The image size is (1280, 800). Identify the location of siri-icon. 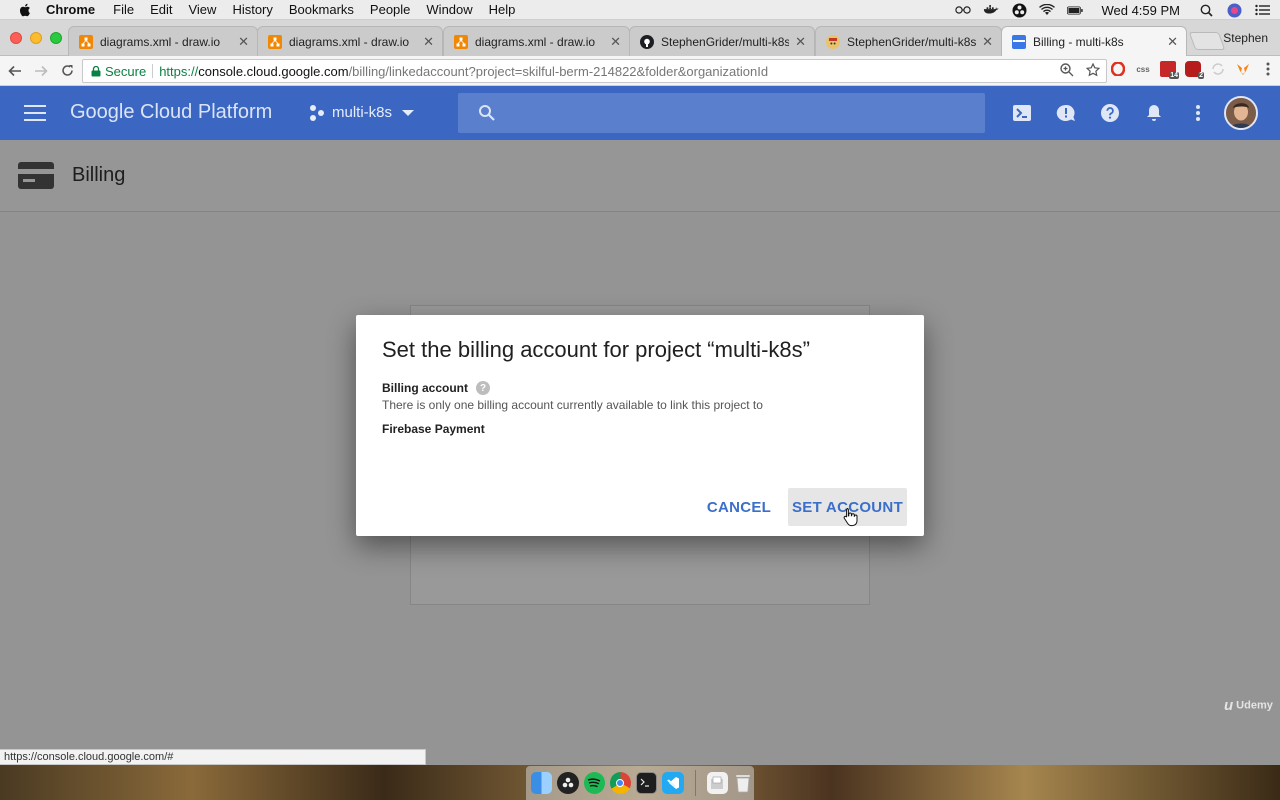
(1234, 10).